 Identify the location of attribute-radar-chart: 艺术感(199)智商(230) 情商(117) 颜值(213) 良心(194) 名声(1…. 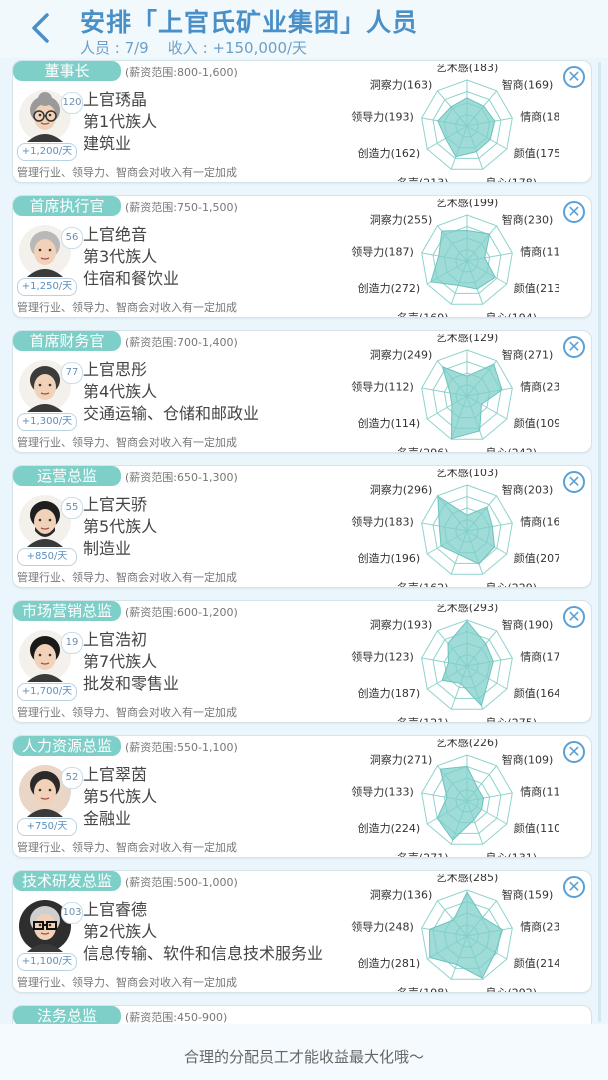
(461, 260).